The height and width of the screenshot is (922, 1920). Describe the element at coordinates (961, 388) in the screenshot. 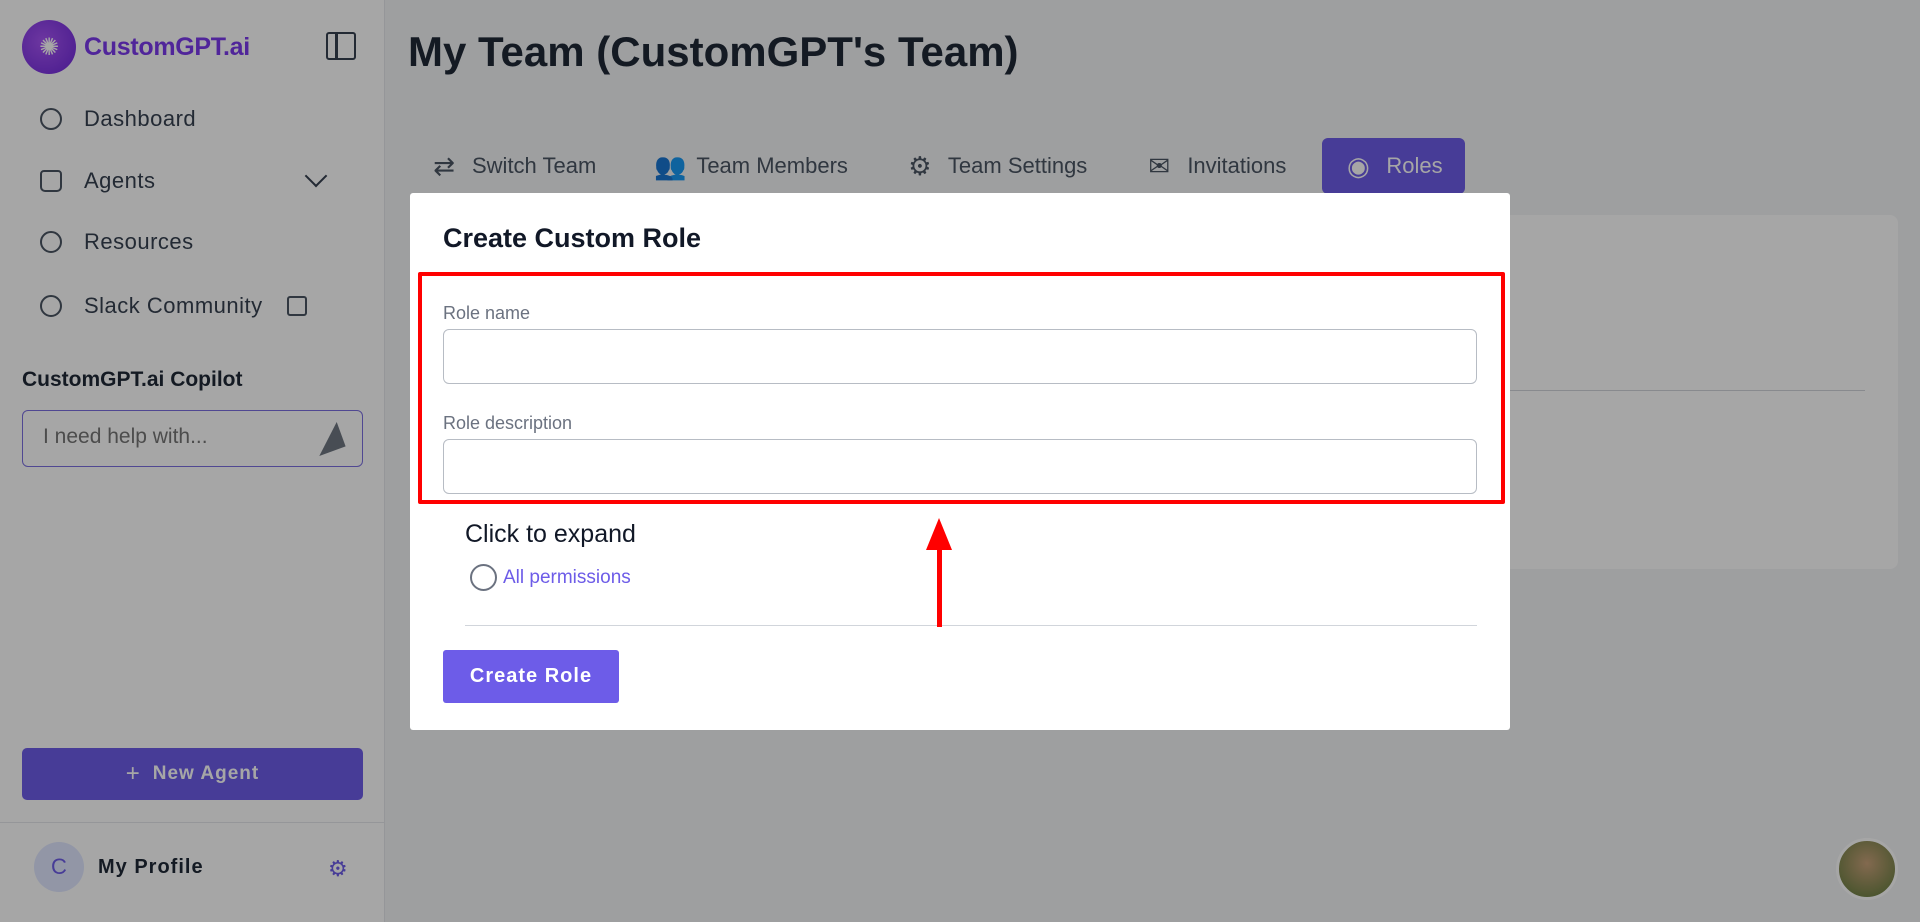

I see `annotation-highlight-box` at that location.